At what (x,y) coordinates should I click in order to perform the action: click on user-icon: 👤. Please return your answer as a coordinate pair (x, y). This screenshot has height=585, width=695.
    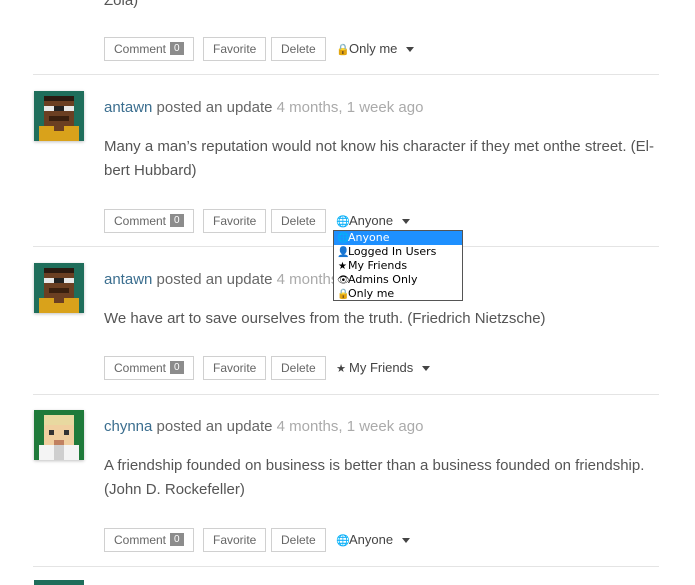
    Looking at the image, I should click on (343, 252).